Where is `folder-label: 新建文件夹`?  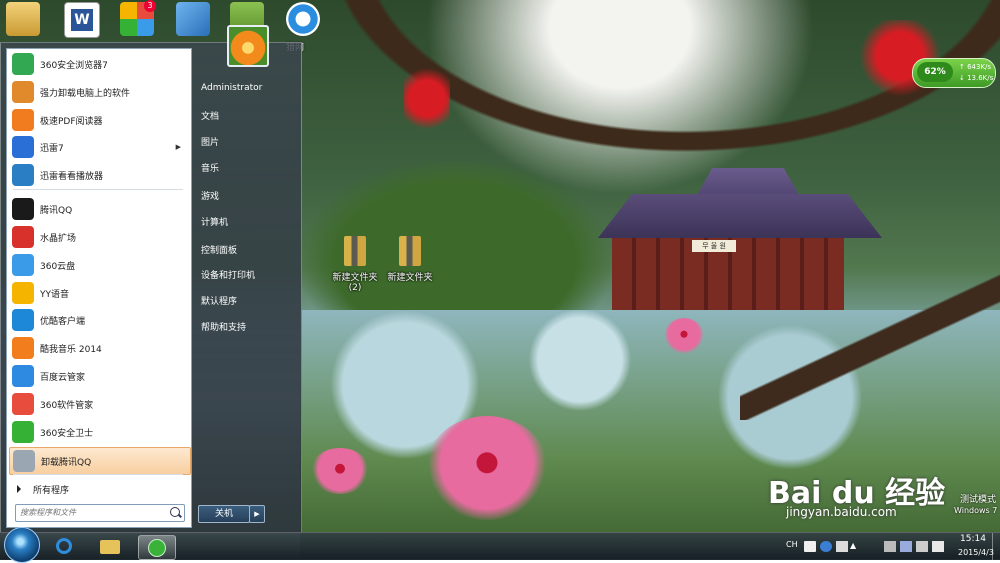
folder-label: 新建文件夹 is located at coordinates (355, 278).